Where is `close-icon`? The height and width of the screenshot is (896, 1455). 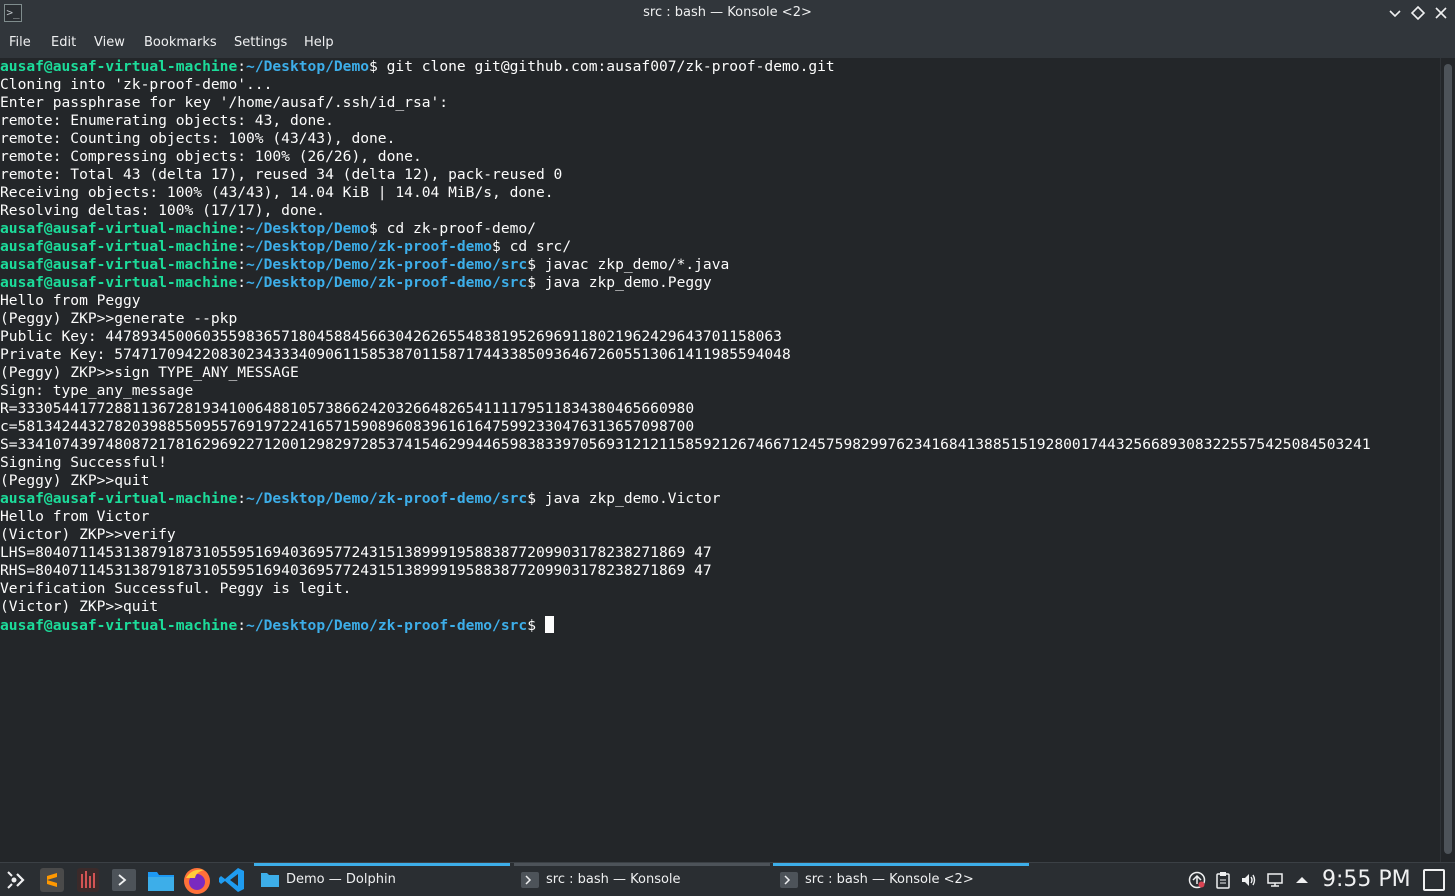
close-icon is located at coordinates (1441, 13).